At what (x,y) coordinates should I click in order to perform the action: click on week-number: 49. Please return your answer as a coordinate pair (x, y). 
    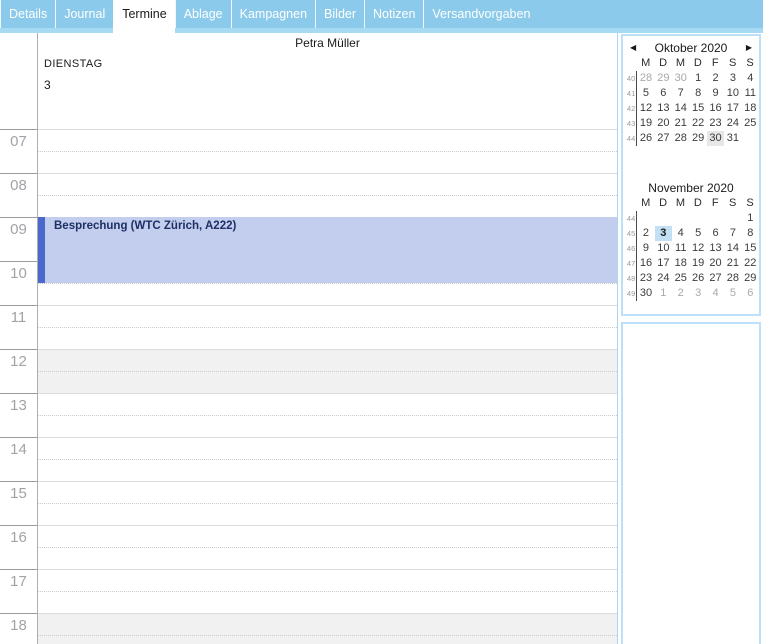
    Looking at the image, I should click on (631, 293).